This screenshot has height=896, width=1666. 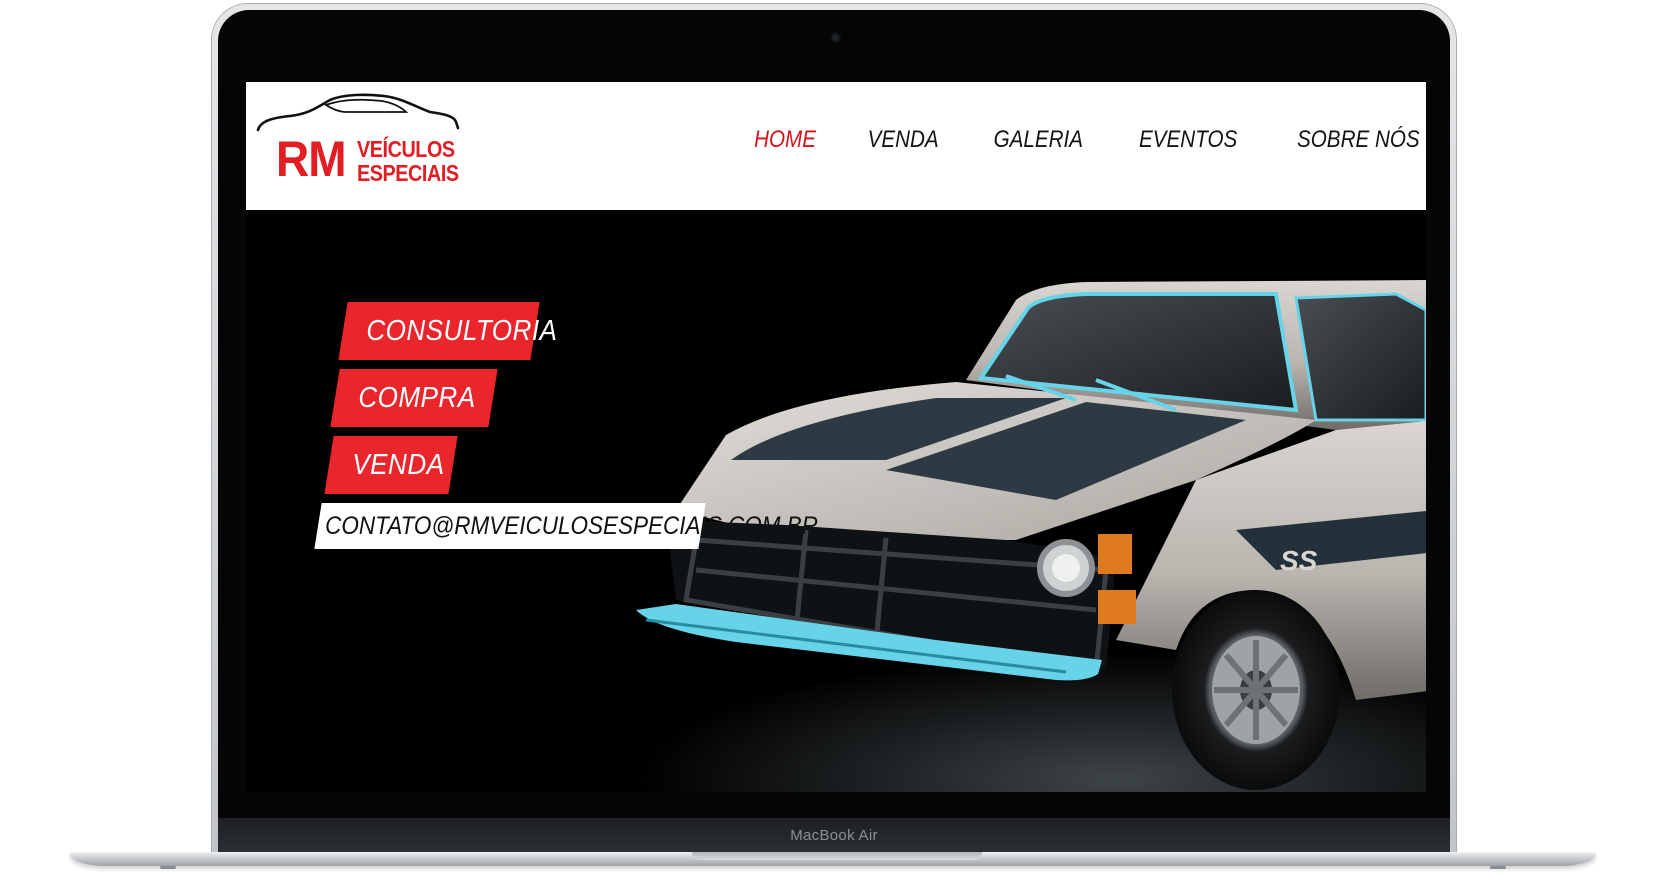 What do you see at coordinates (408, 173) in the screenshot?
I see `brand-line2: ESPECIAIS` at bounding box center [408, 173].